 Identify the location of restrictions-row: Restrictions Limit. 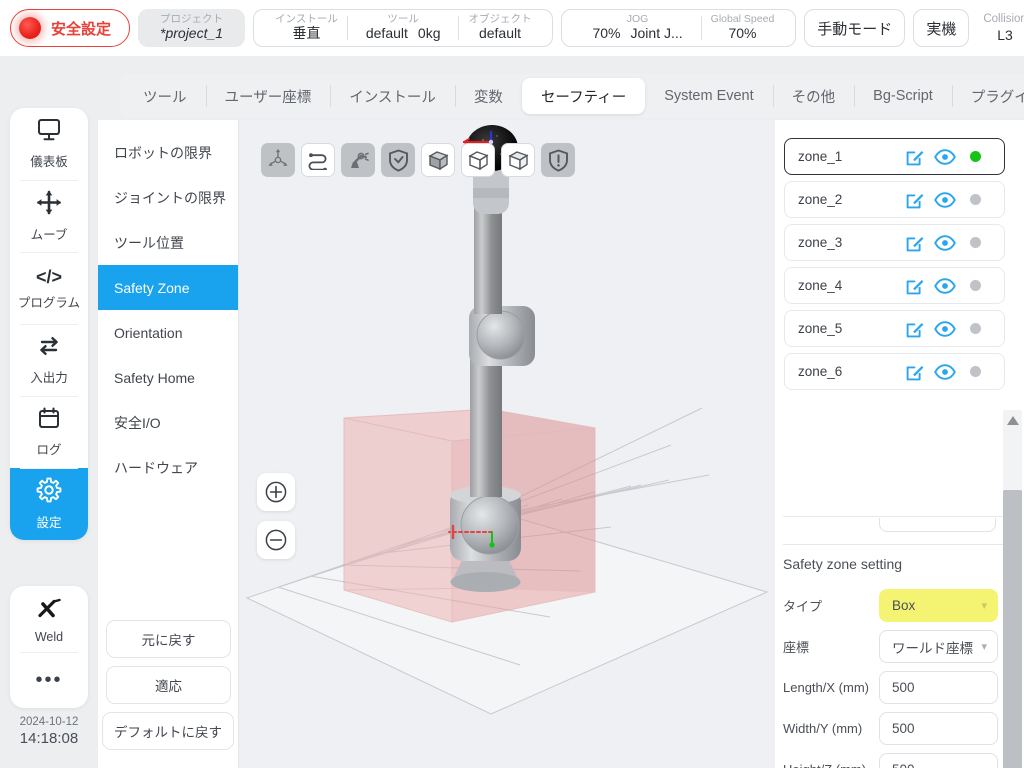
(889, 529).